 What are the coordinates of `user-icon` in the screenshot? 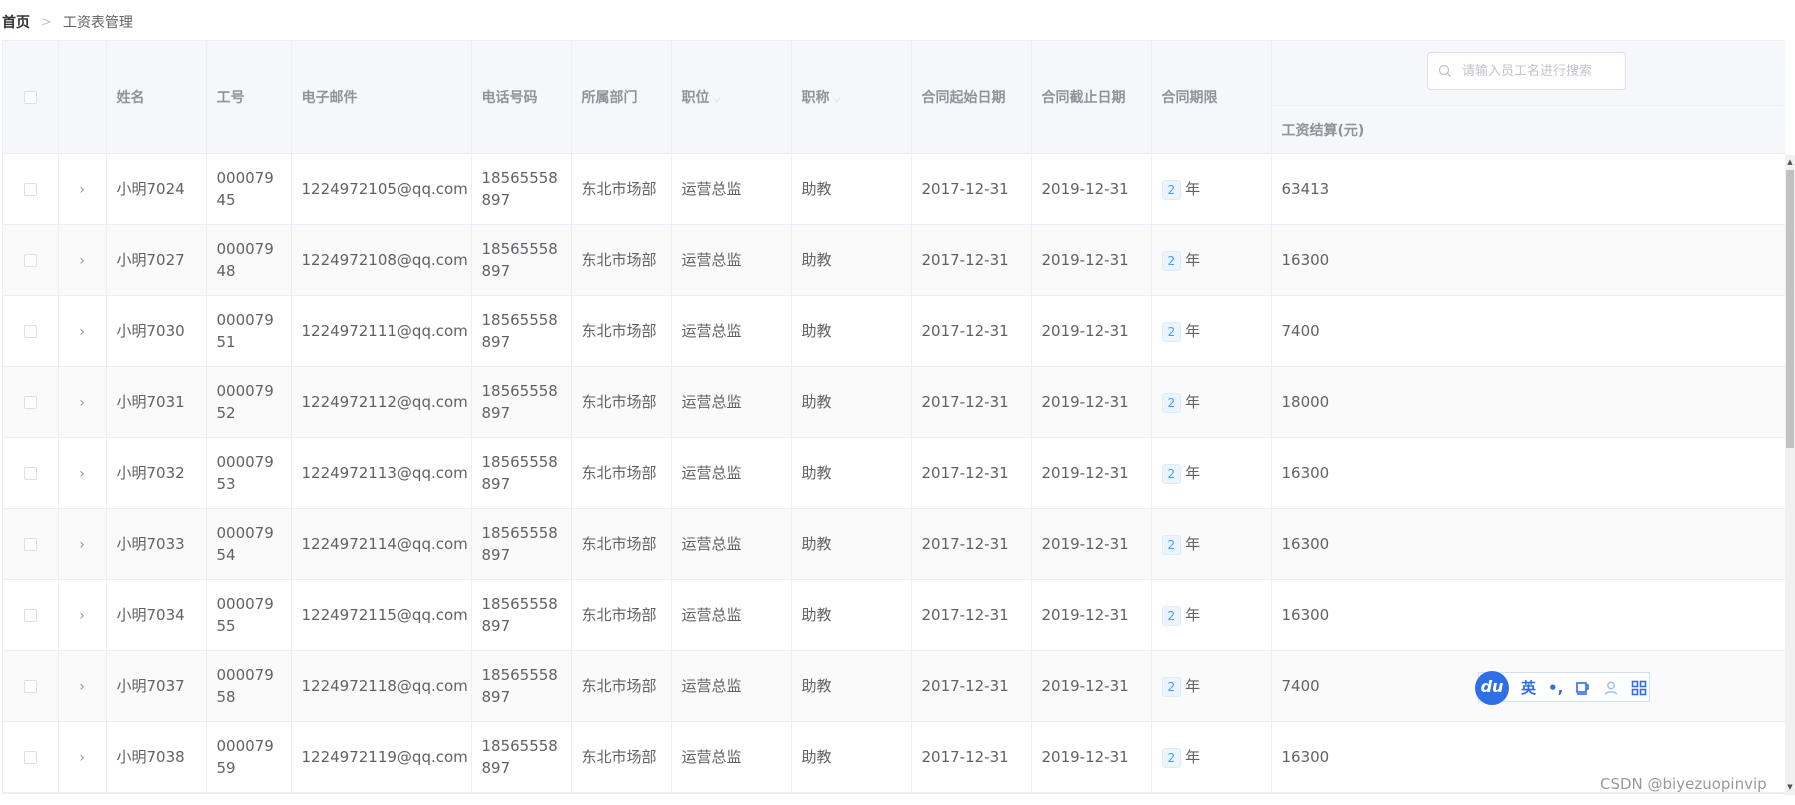 It's located at (1611, 688).